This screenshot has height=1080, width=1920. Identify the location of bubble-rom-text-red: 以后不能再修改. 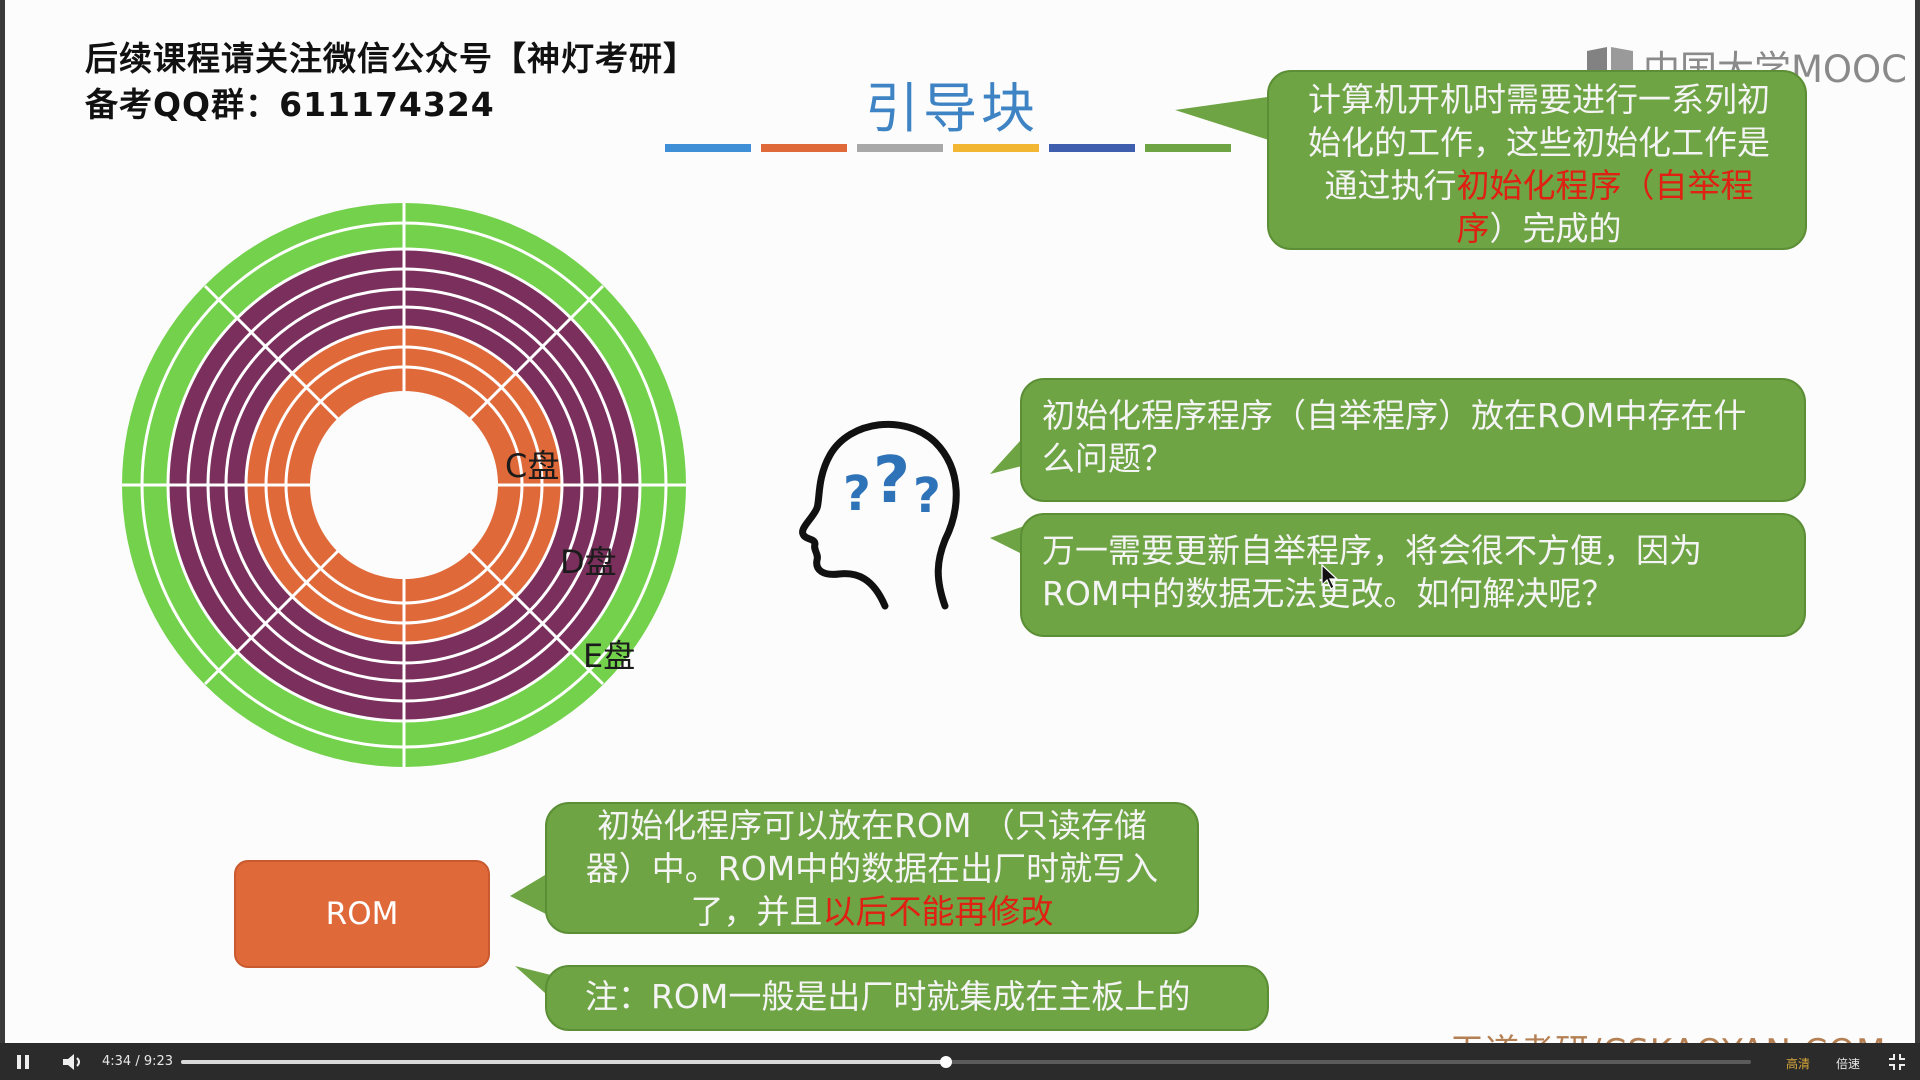
(938, 911).